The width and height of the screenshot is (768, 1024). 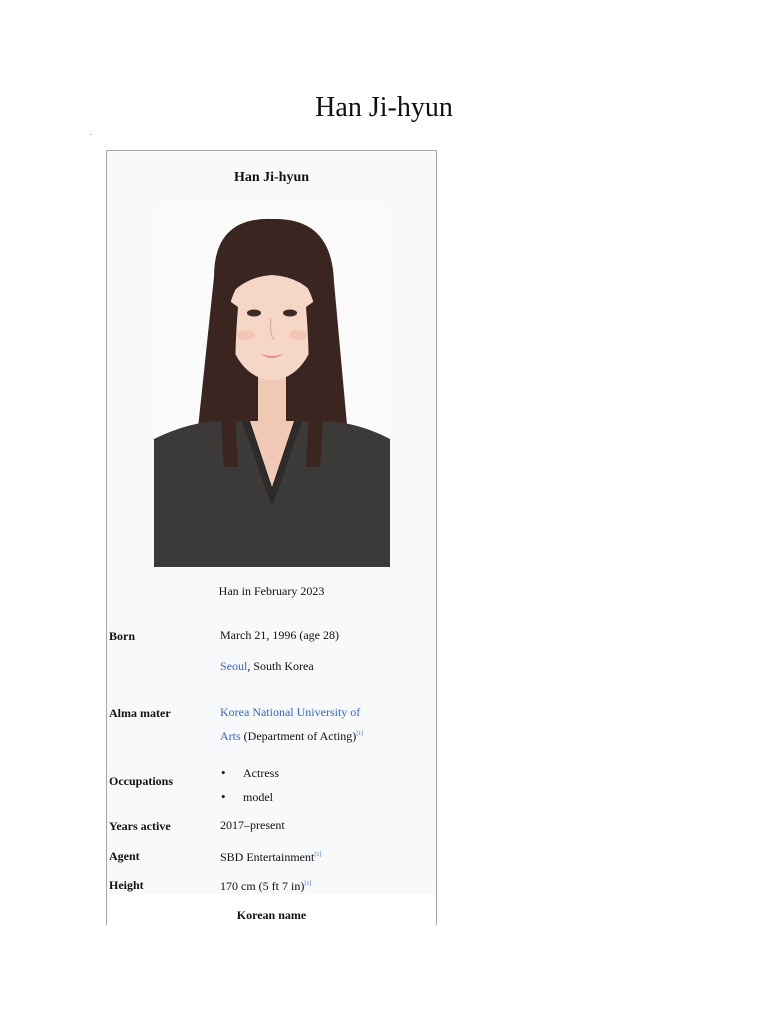 I want to click on agent-label: Agent, so click(x=124, y=856).